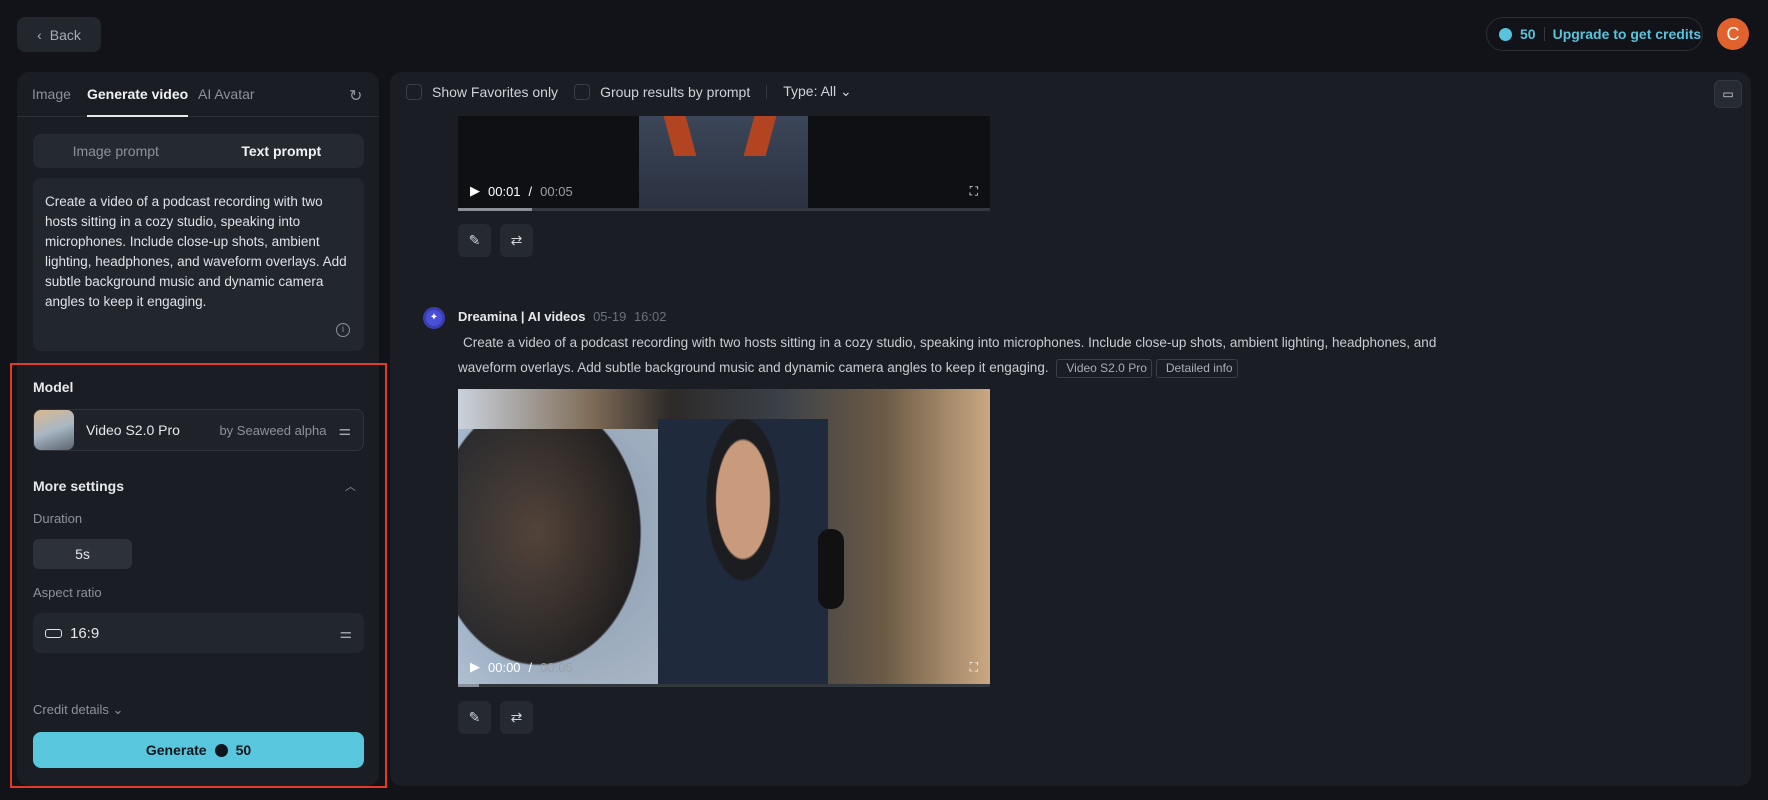 Image resolution: width=1768 pixels, height=800 pixels. Describe the element at coordinates (521, 191) in the screenshot. I see `video-controls: ▶ 00:01/00:05` at that location.